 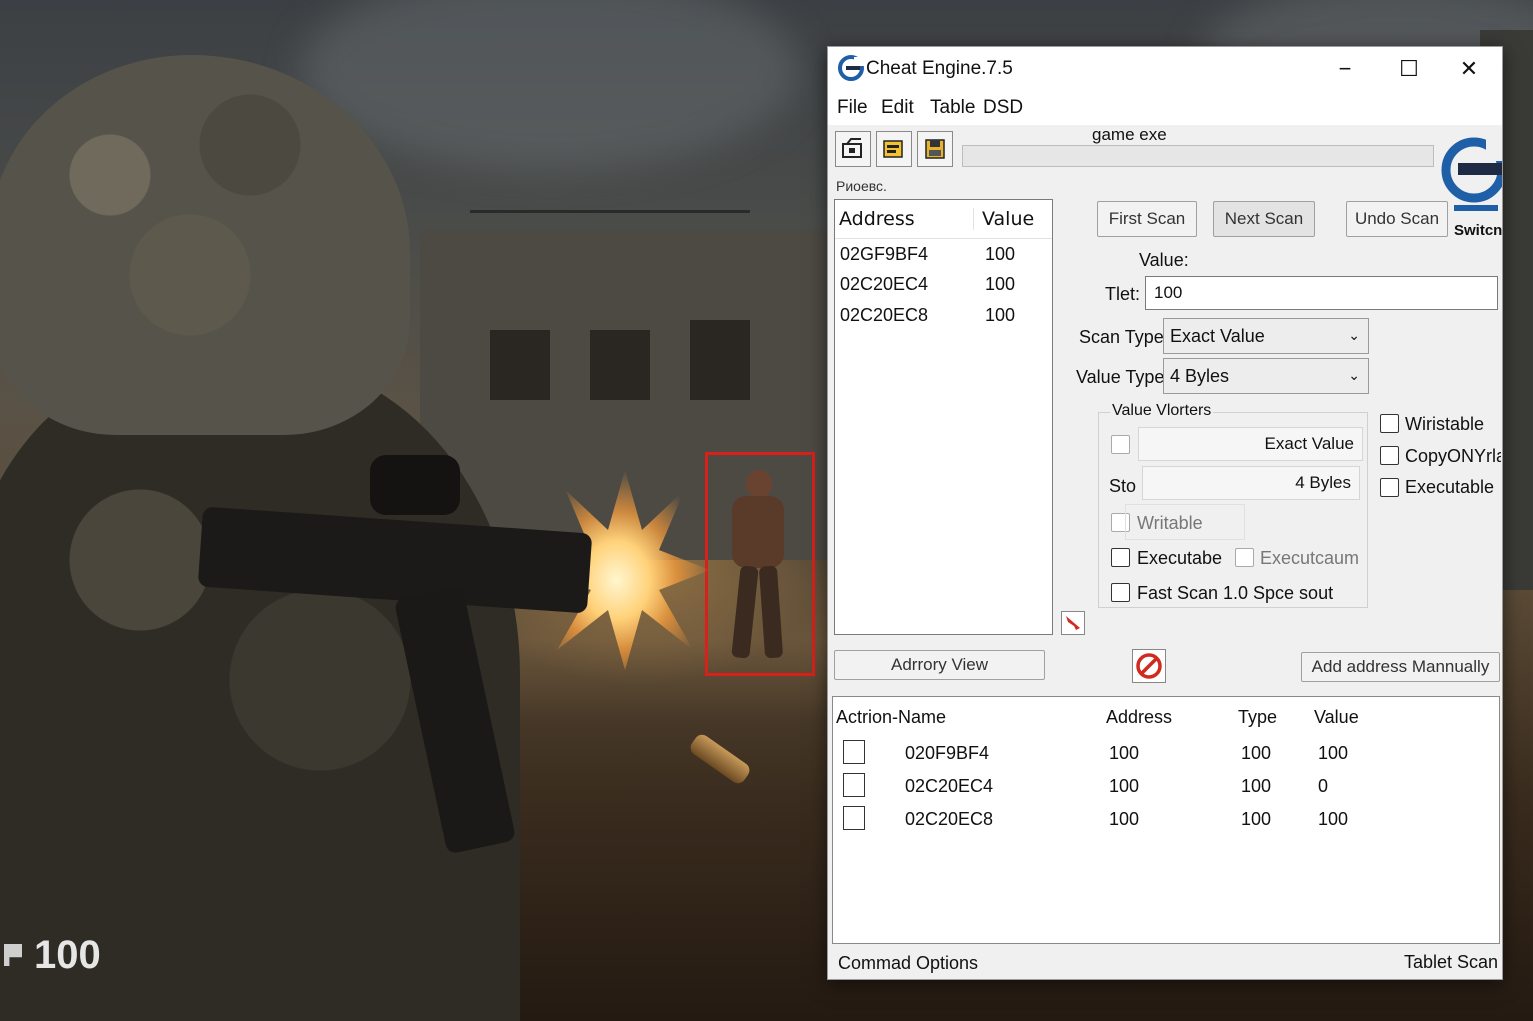 What do you see at coordinates (1011, 219) in the screenshot?
I see `results-col-value: Value` at bounding box center [1011, 219].